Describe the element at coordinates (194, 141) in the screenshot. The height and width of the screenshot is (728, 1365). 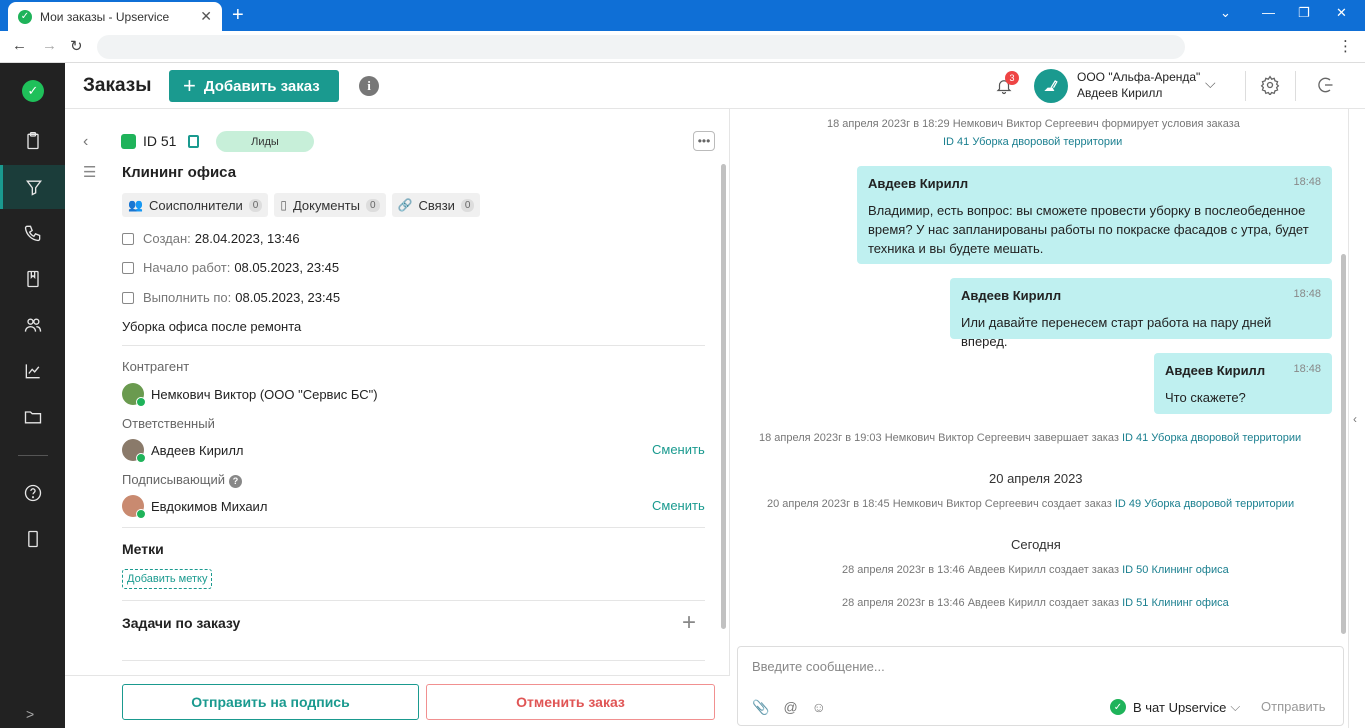
I see `copy-icon` at that location.